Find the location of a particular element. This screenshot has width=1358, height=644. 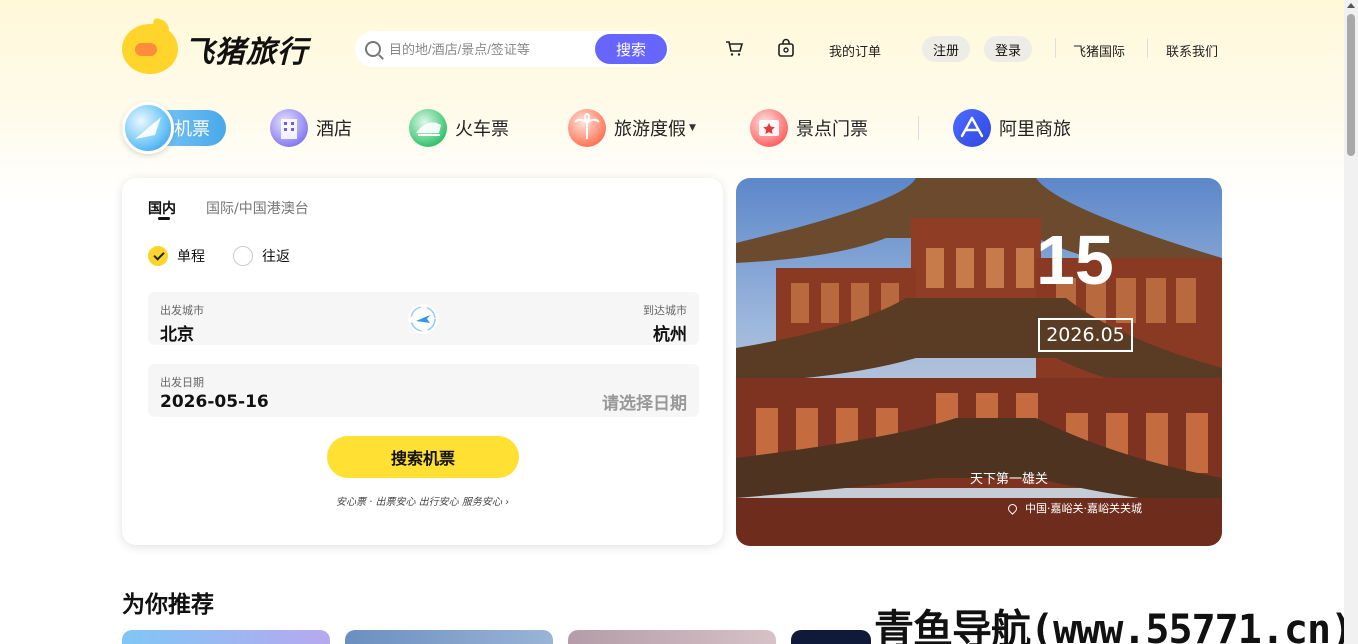

nav-item-alibiz: 阿里商旅 is located at coordinates (1012, 128).